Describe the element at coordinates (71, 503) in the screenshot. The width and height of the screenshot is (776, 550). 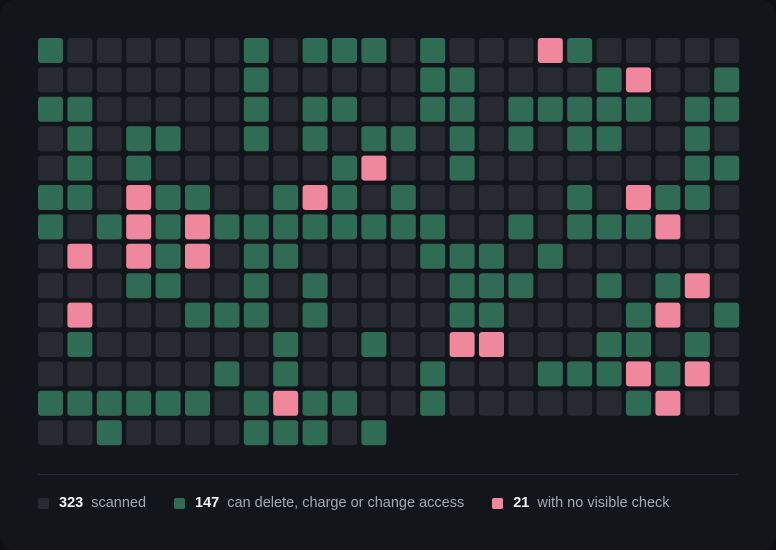
I see `legend-count-scanned: 323` at that location.